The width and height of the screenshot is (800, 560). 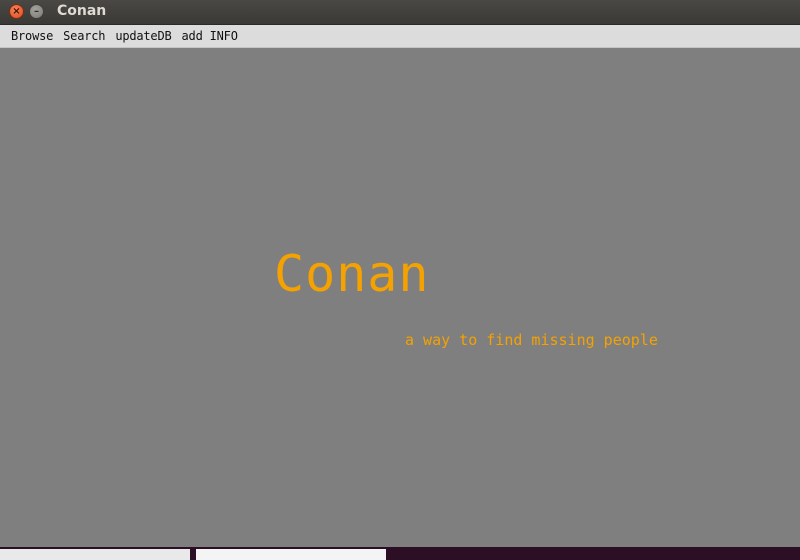 What do you see at coordinates (95, 554) in the screenshot?
I see `background-window-edge-left` at bounding box center [95, 554].